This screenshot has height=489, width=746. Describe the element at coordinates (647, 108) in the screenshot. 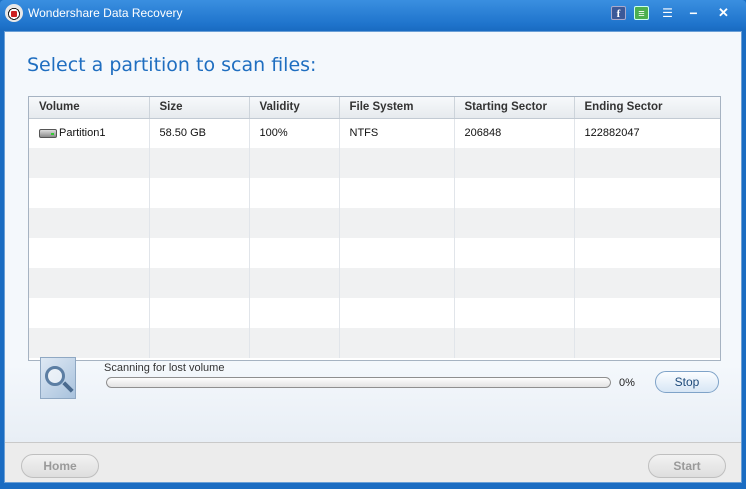

I see `column-header-ending-sector: Ending Sector` at that location.